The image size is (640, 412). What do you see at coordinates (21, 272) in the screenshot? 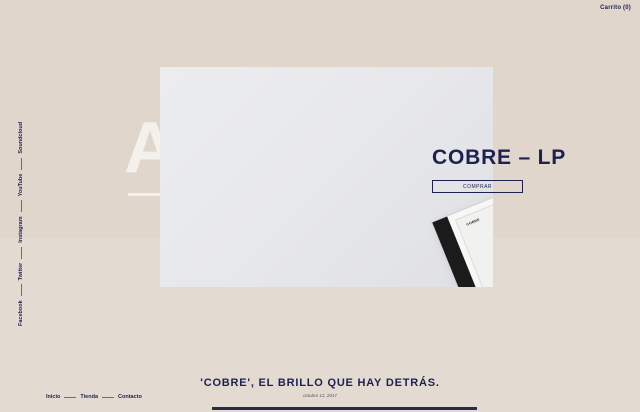
I see `social-link-twitter: Twitter` at bounding box center [21, 272].